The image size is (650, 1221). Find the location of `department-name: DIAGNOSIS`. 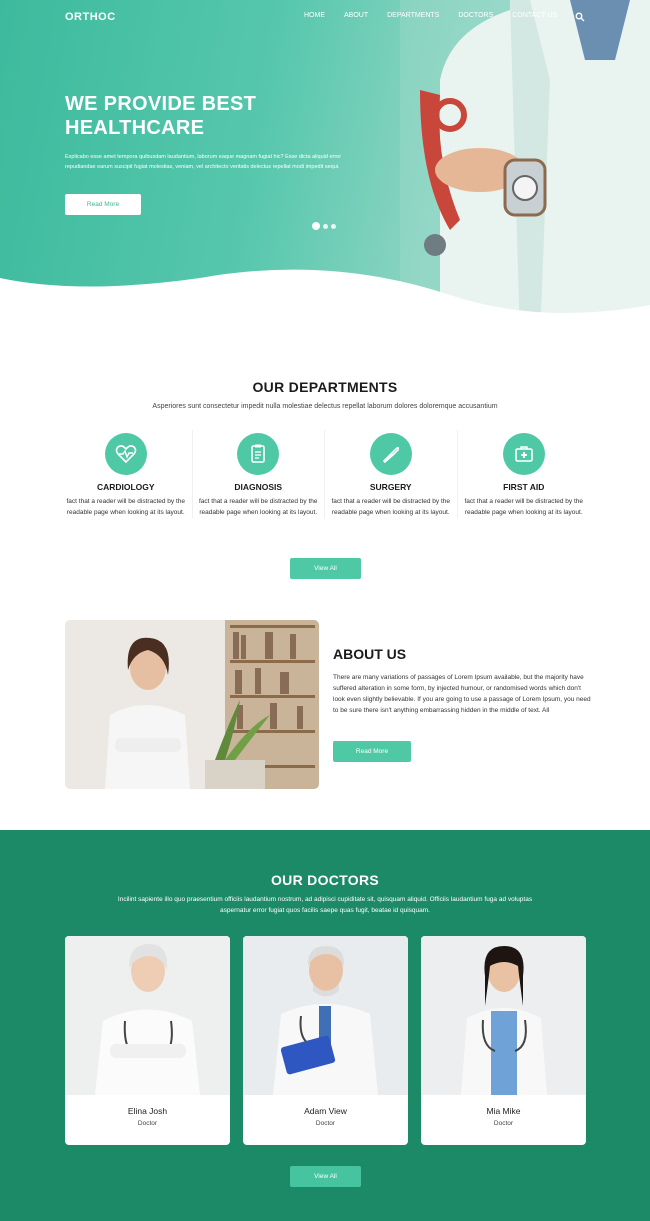

department-name: DIAGNOSIS is located at coordinates (258, 487).